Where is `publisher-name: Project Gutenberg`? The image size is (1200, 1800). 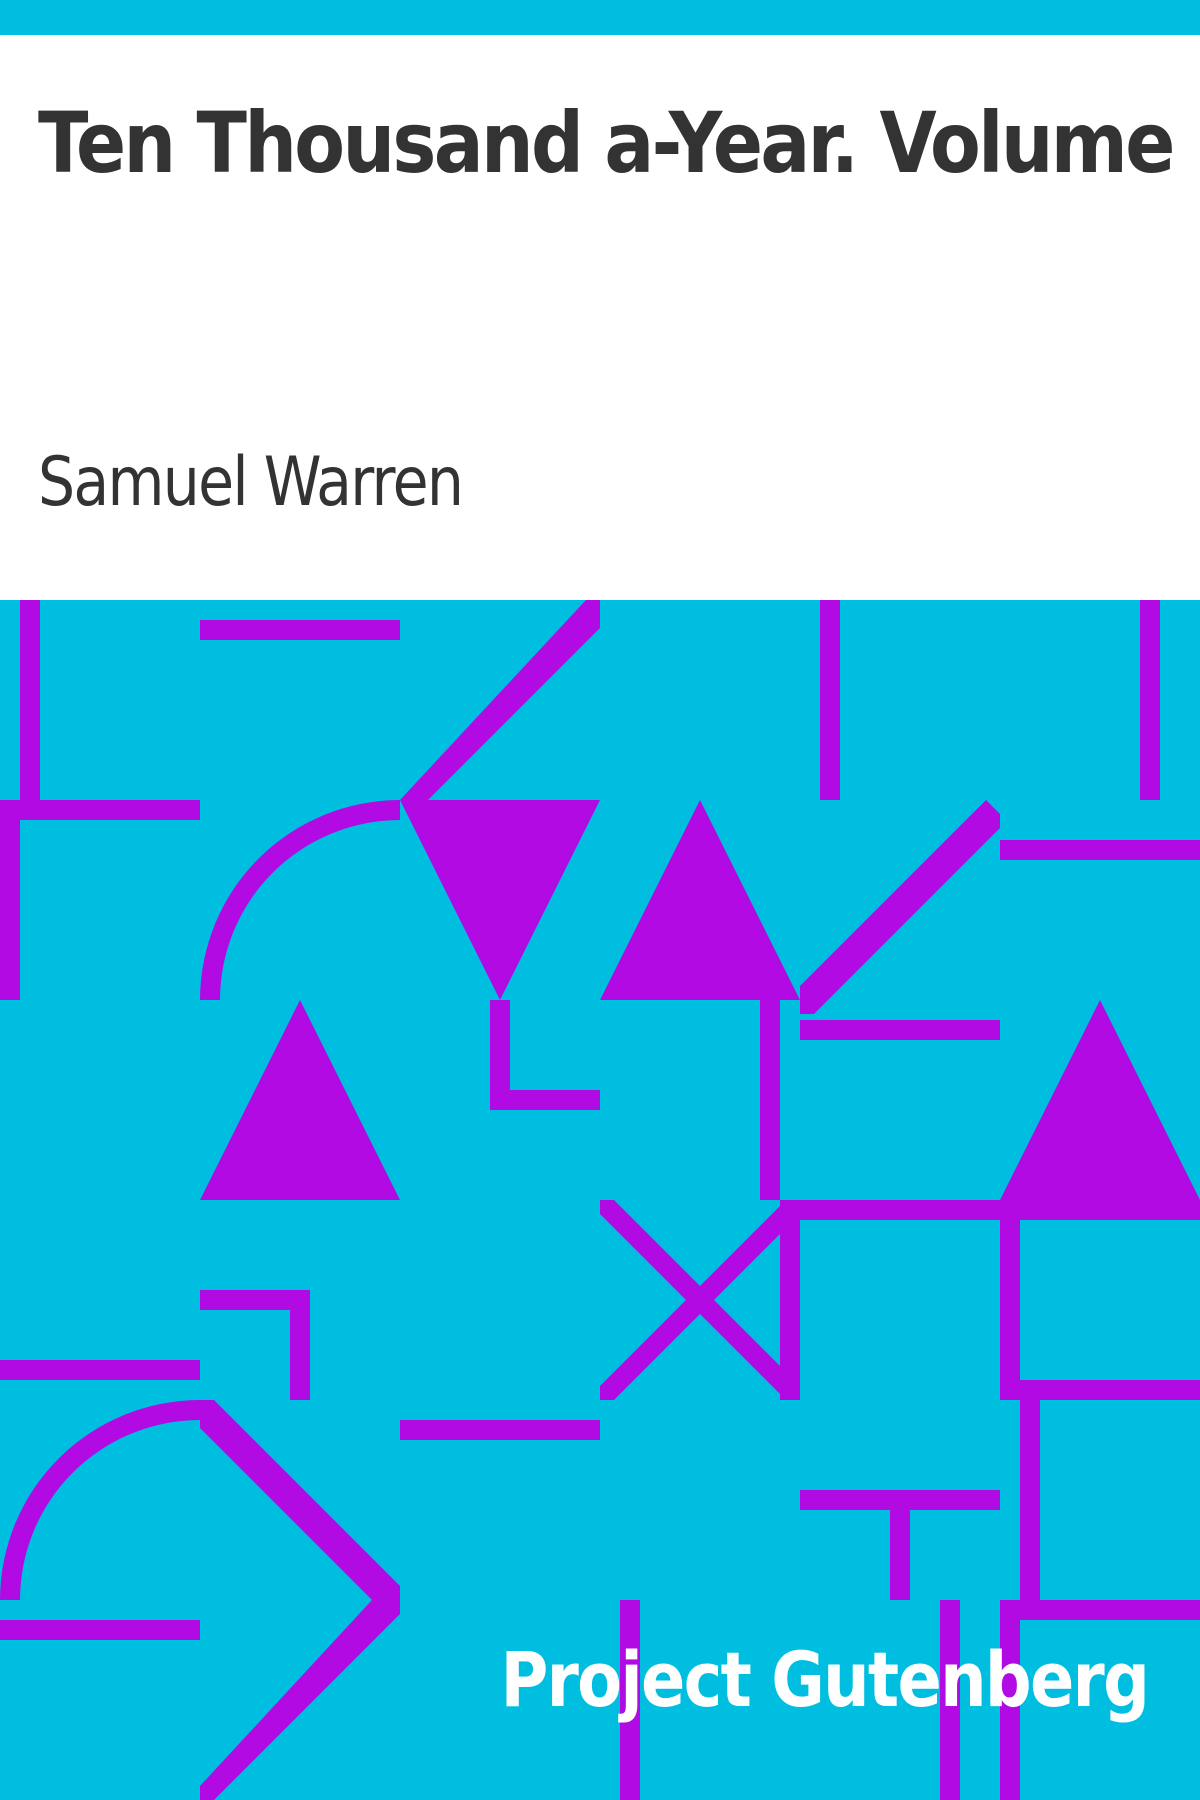
publisher-name: Project Gutenberg is located at coordinates (824, 1679).